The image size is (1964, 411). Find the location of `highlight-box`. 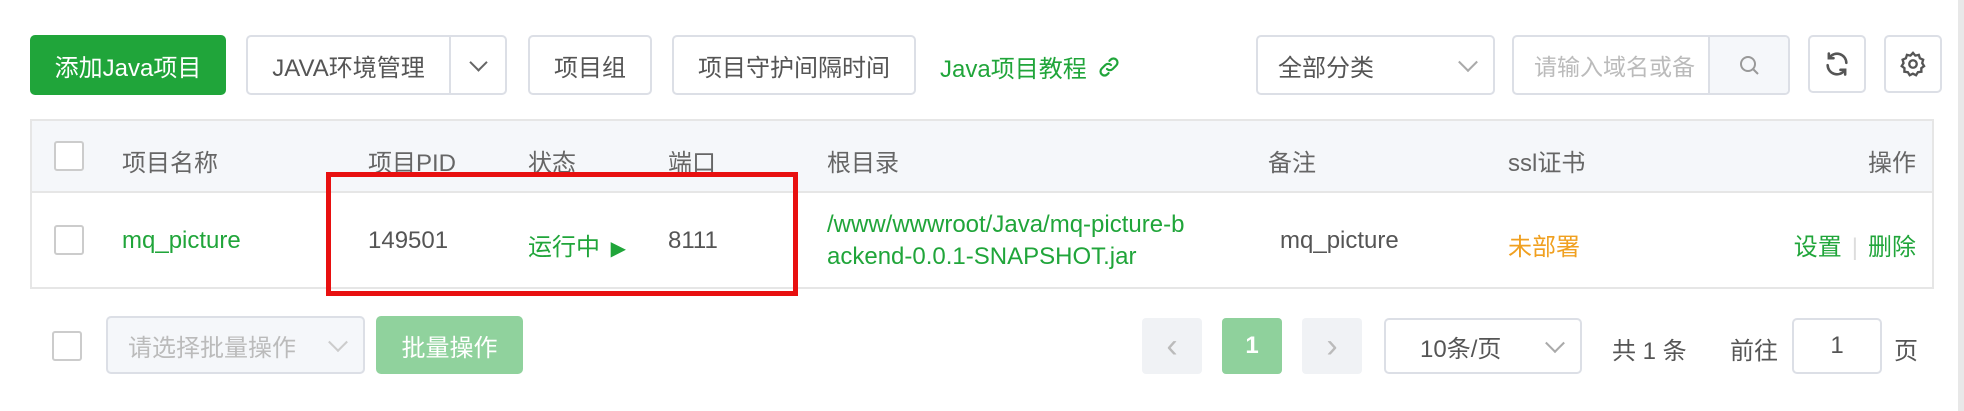

highlight-box is located at coordinates (562, 234).